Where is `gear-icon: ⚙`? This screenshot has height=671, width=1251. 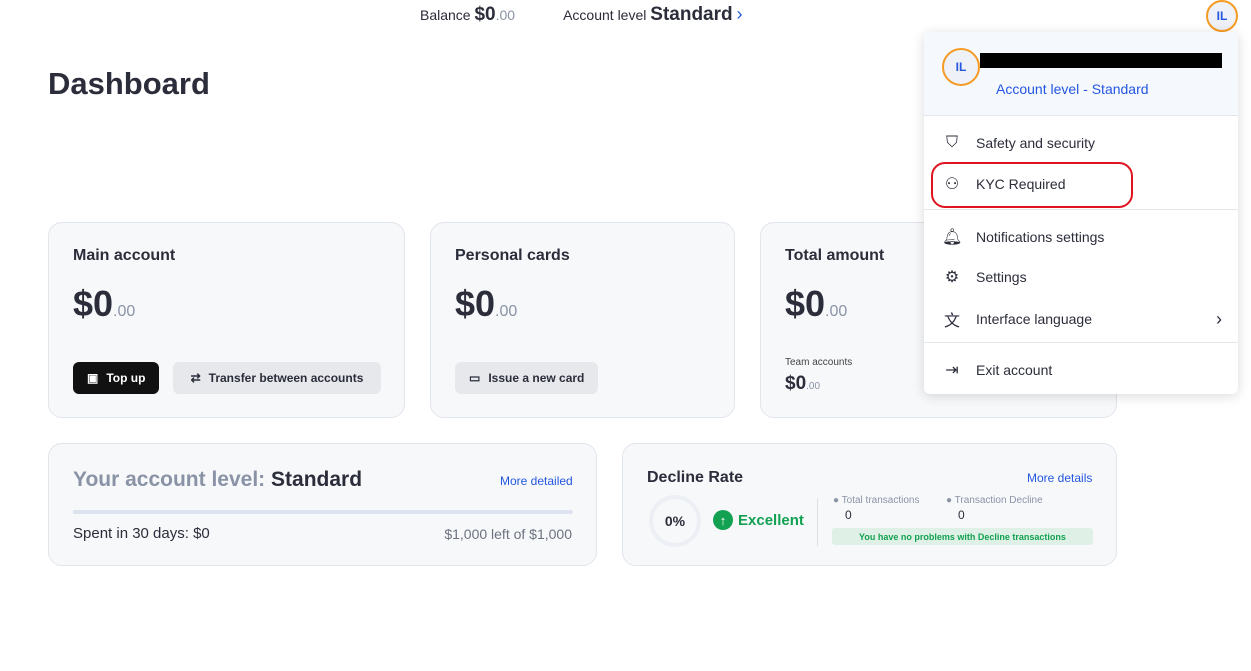
gear-icon: ⚙ is located at coordinates (952, 277).